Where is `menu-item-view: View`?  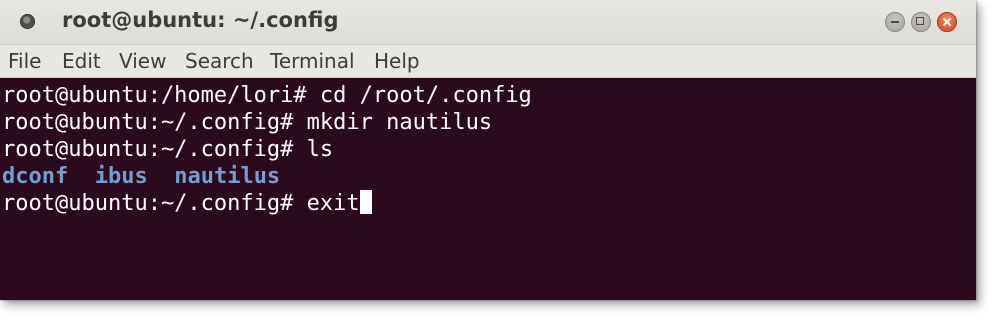
menu-item-view: View is located at coordinates (142, 61).